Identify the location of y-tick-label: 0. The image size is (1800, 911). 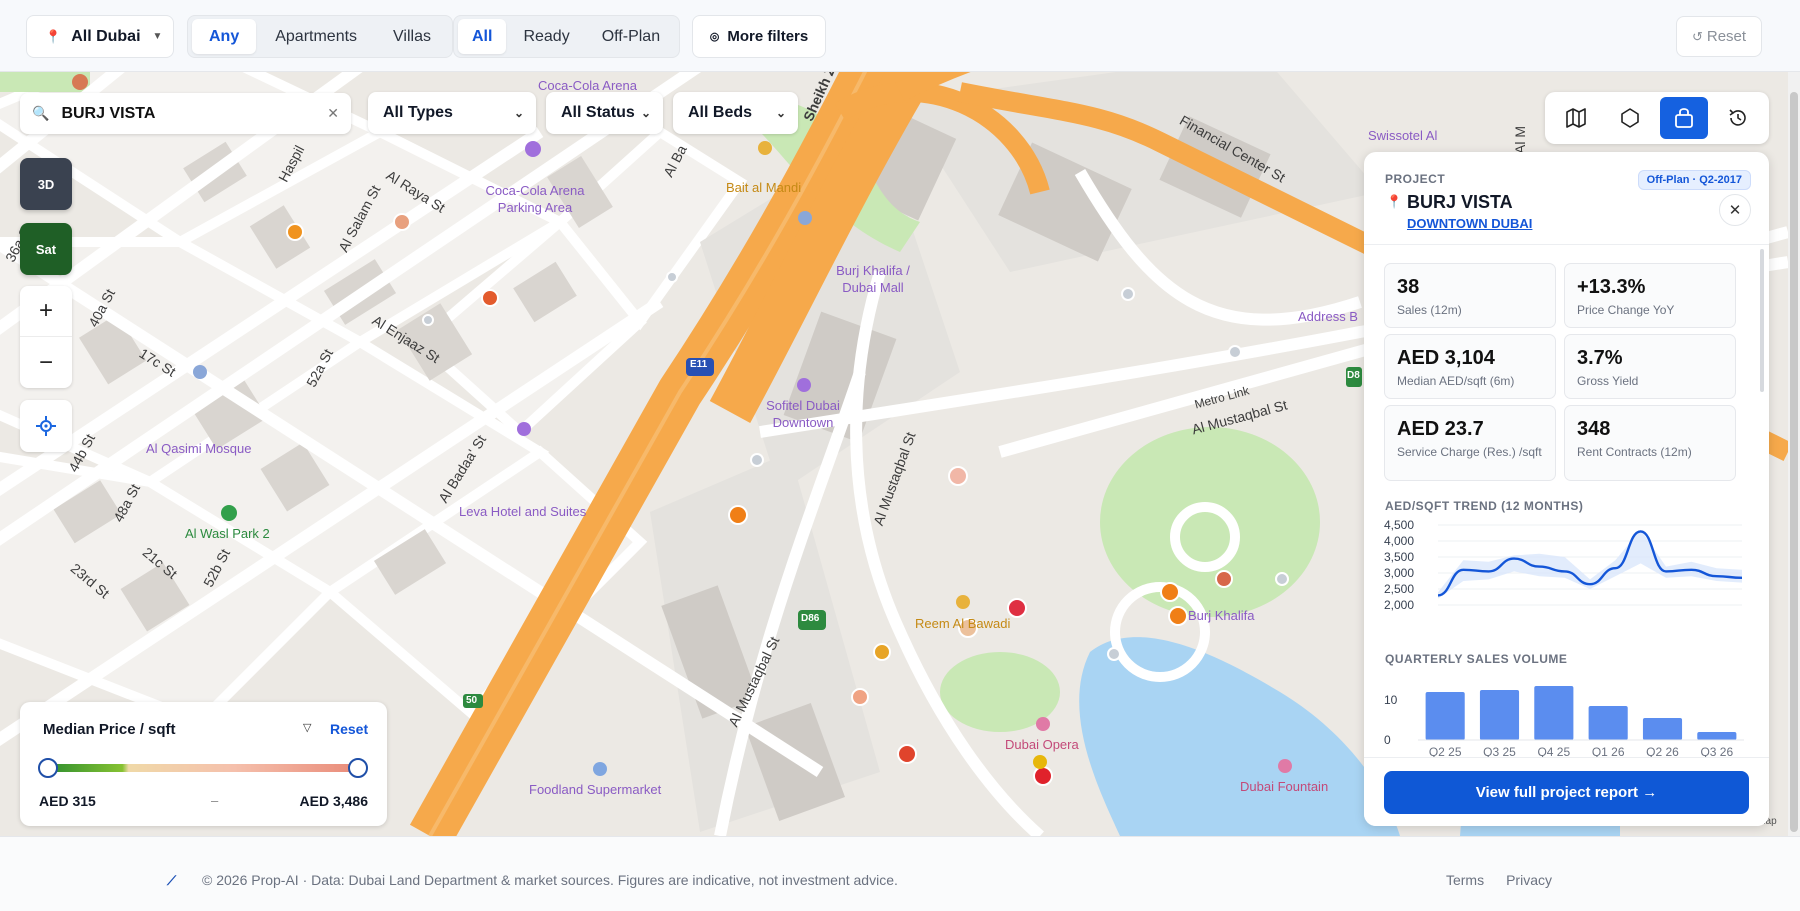
(1387, 740).